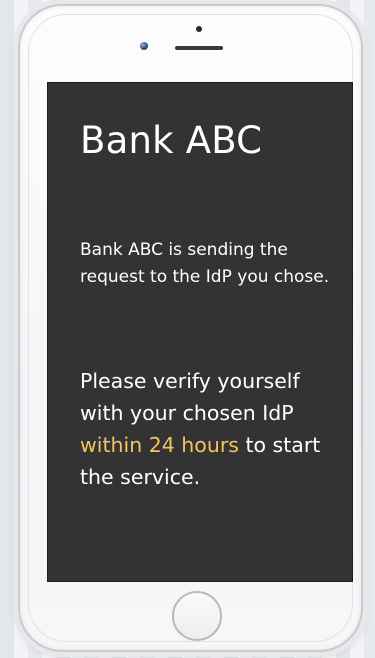 The height and width of the screenshot is (658, 375). Describe the element at coordinates (144, 46) in the screenshot. I see `front-camera-icon` at that location.